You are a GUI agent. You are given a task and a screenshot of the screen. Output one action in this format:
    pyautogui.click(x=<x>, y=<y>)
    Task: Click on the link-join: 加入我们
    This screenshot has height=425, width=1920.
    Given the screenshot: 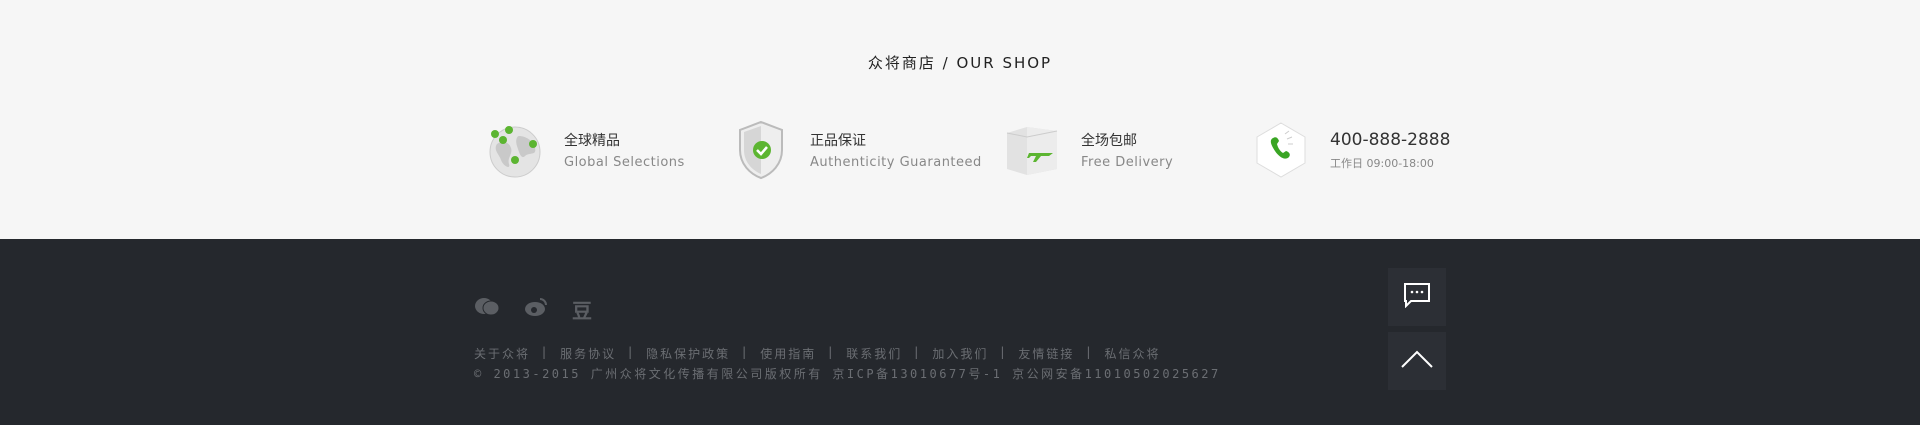 What is the action you would take?
    pyautogui.click(x=960, y=353)
    